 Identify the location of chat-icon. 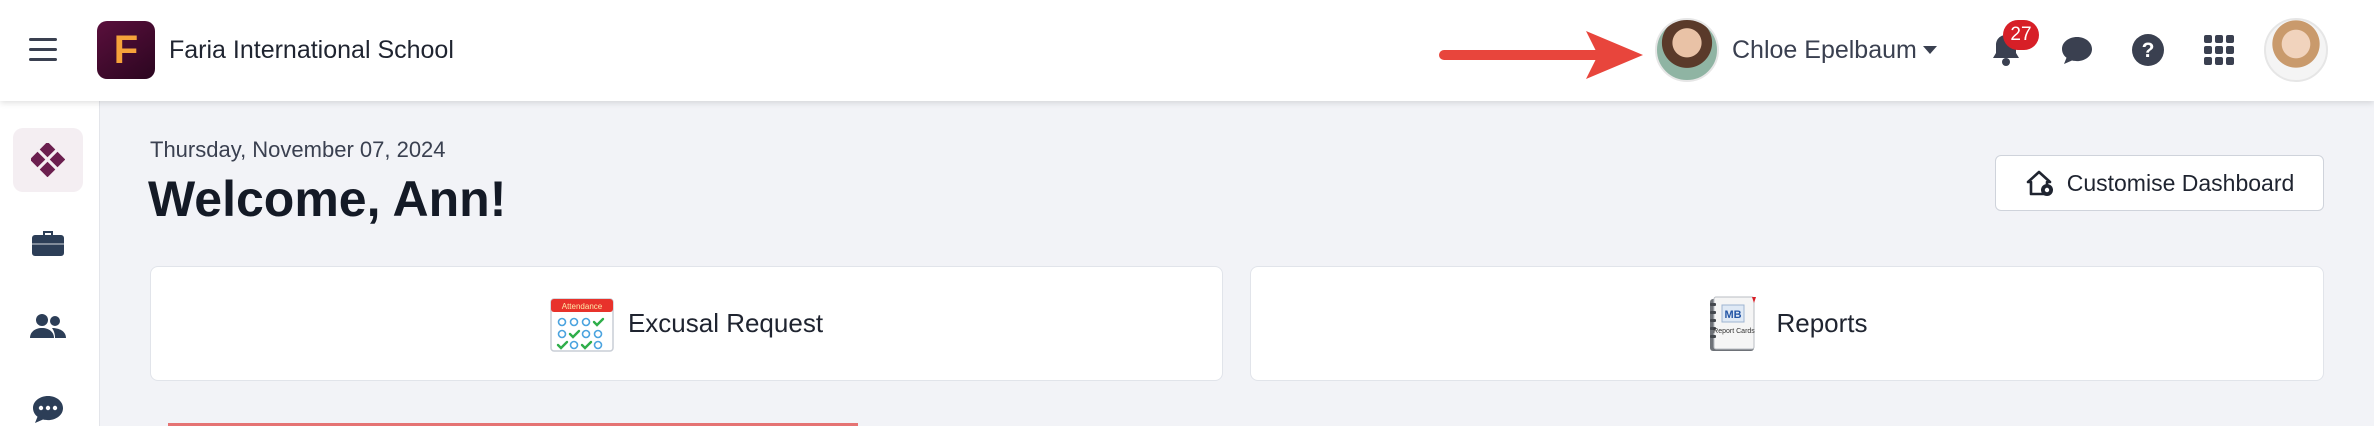
(48, 409).